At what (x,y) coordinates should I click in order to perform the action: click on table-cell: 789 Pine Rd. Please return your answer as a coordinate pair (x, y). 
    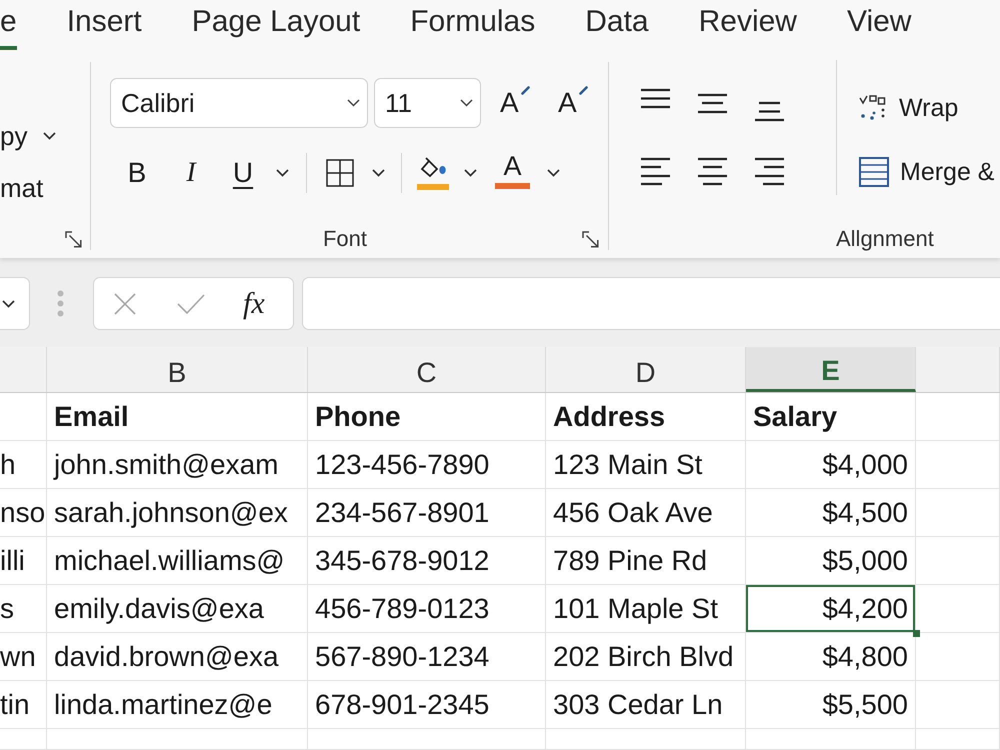
    Looking at the image, I should click on (646, 561).